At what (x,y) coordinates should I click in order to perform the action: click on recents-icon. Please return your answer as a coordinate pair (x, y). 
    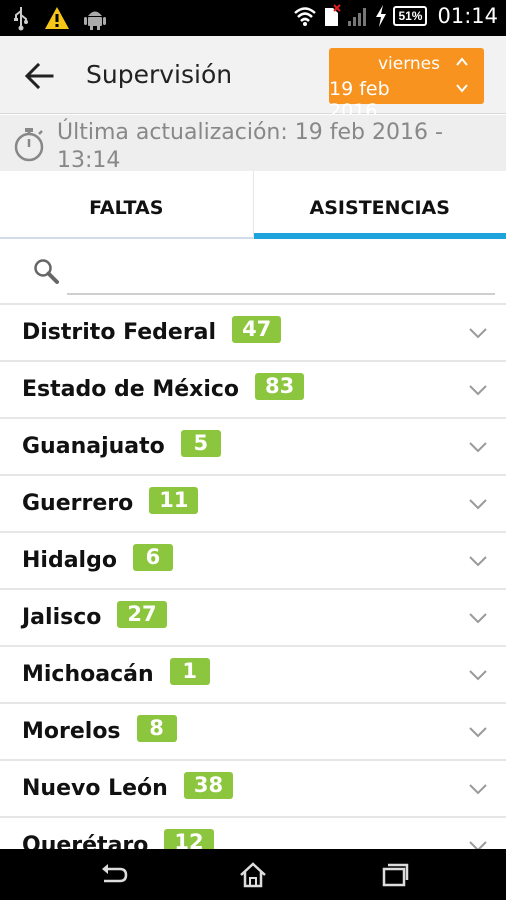
    Looking at the image, I should click on (395, 875).